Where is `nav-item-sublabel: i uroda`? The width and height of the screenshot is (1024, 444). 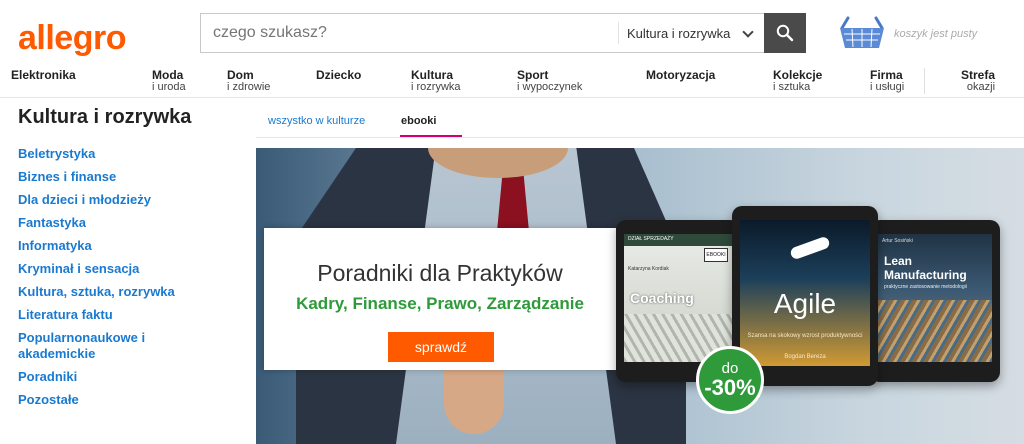
nav-item-sublabel: i uroda is located at coordinates (169, 87).